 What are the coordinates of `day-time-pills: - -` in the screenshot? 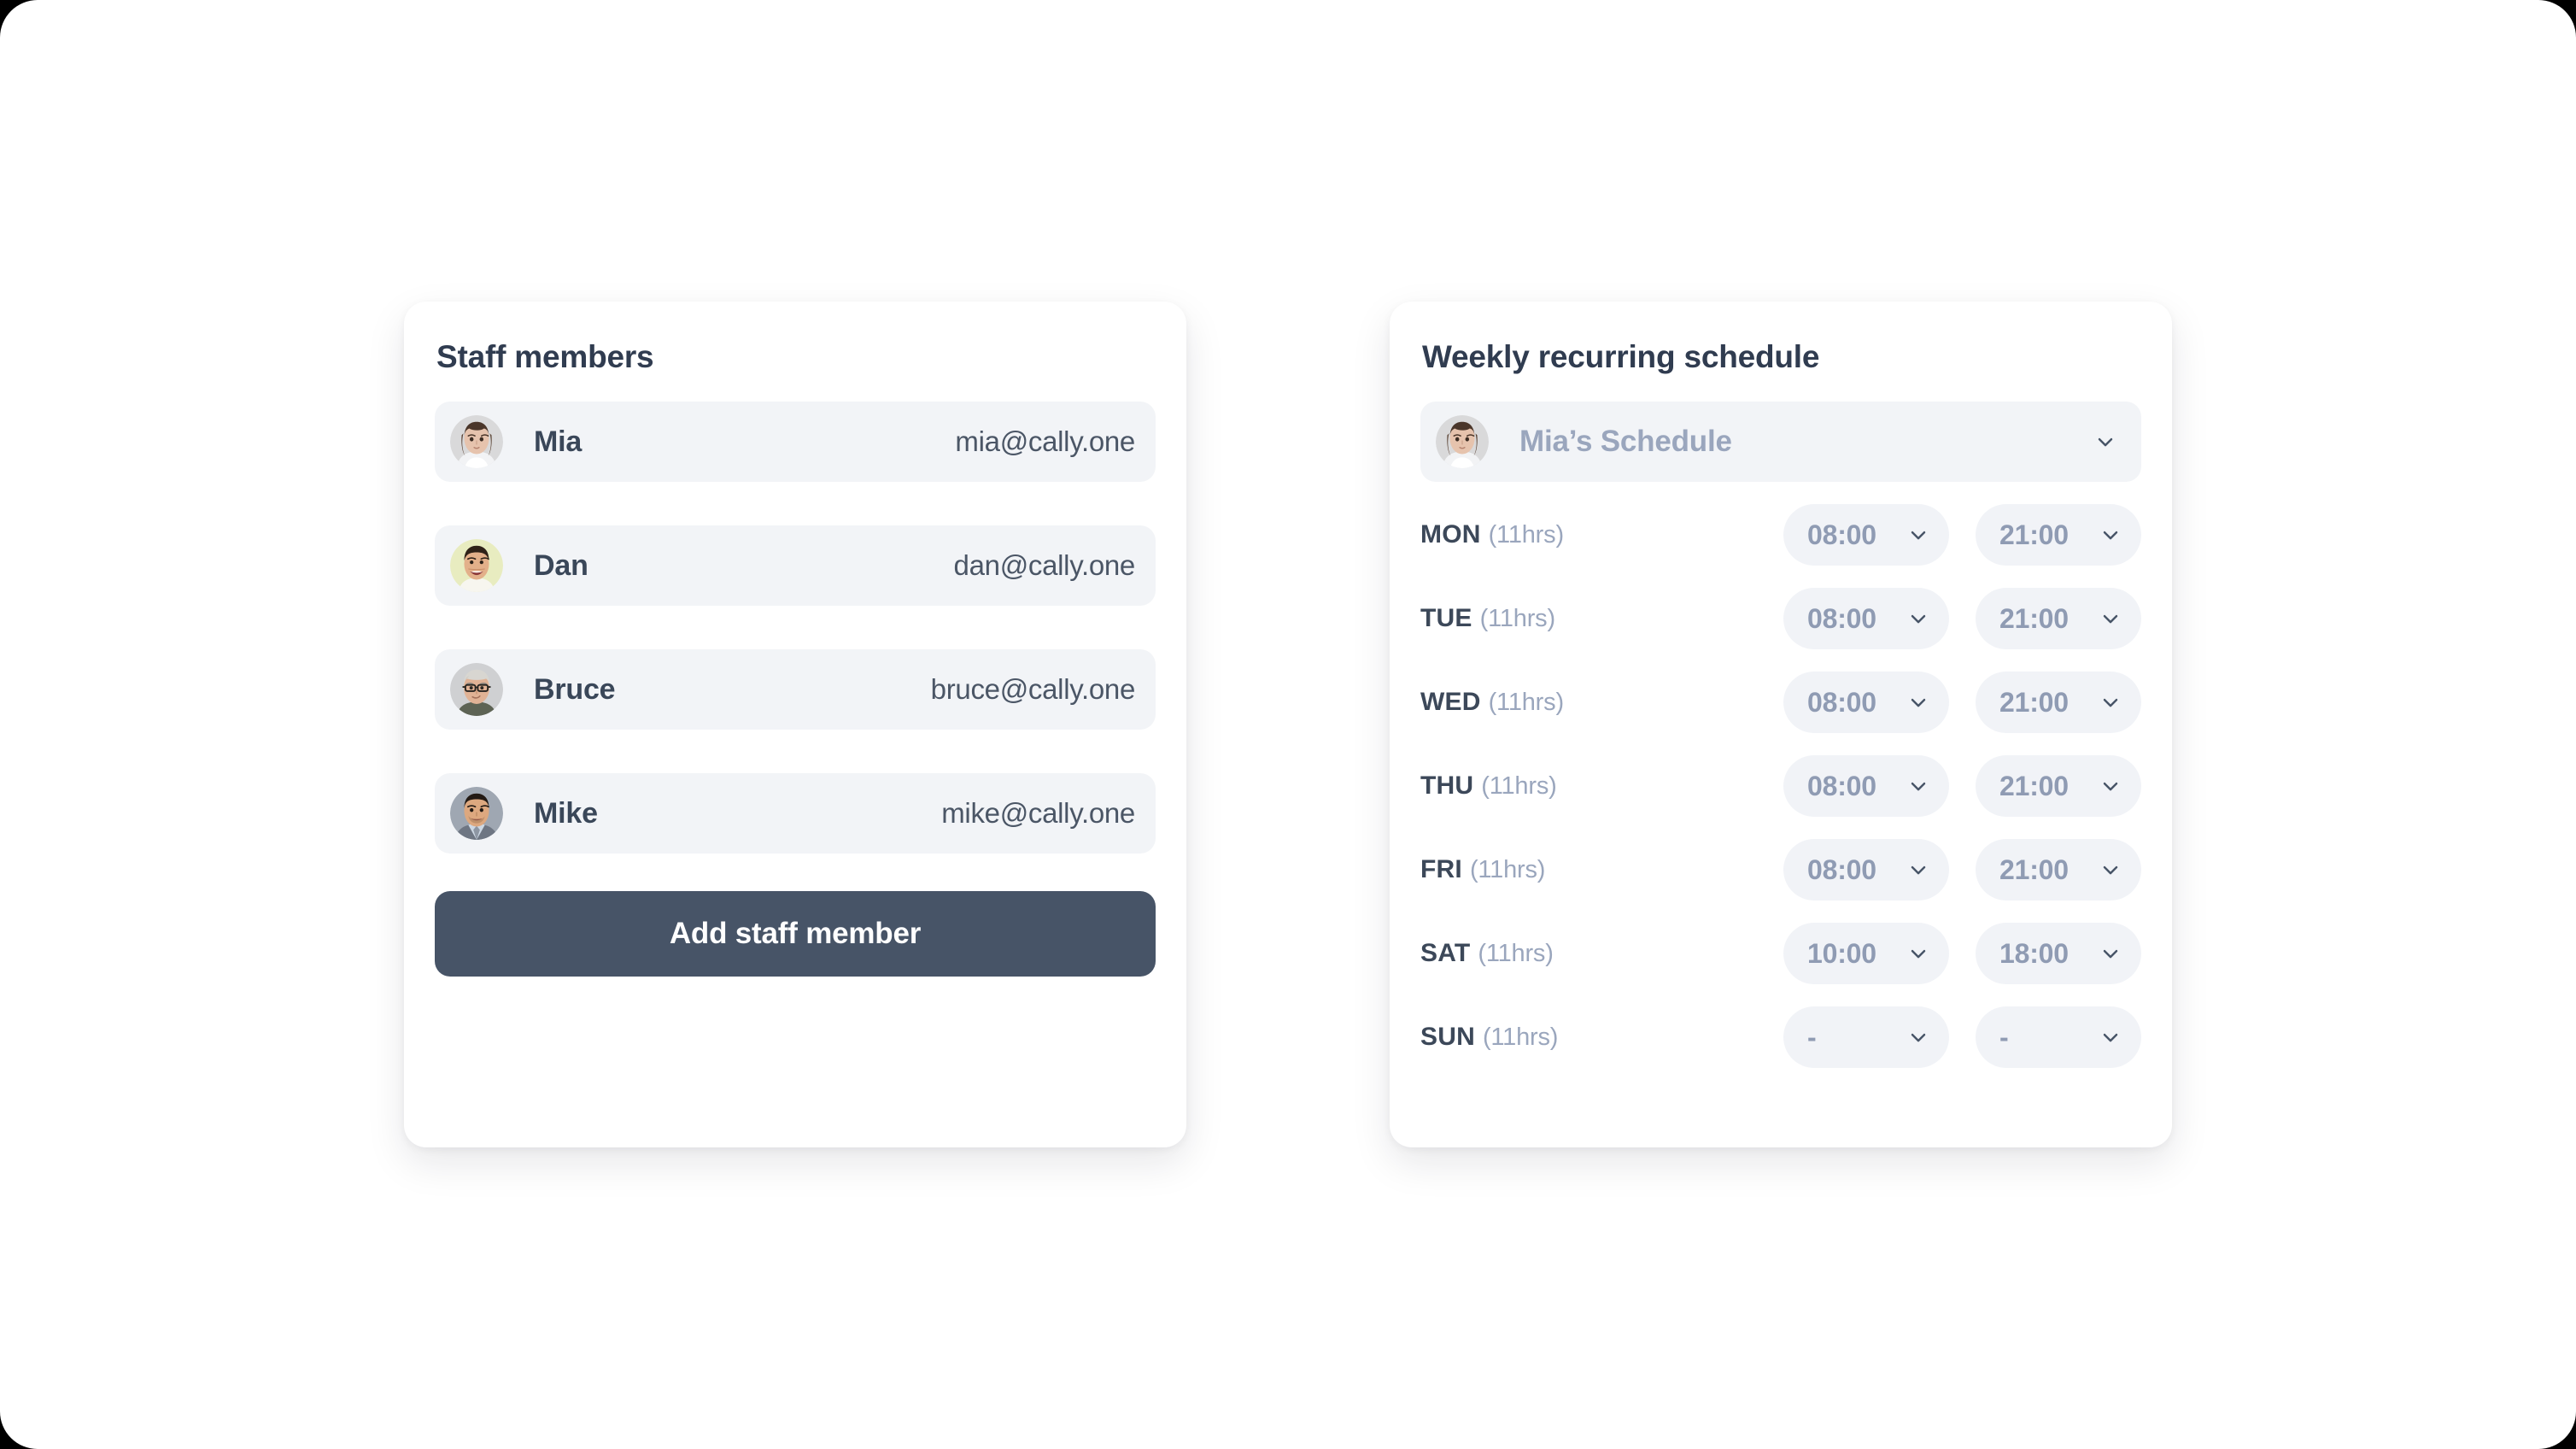 It's located at (1962, 1037).